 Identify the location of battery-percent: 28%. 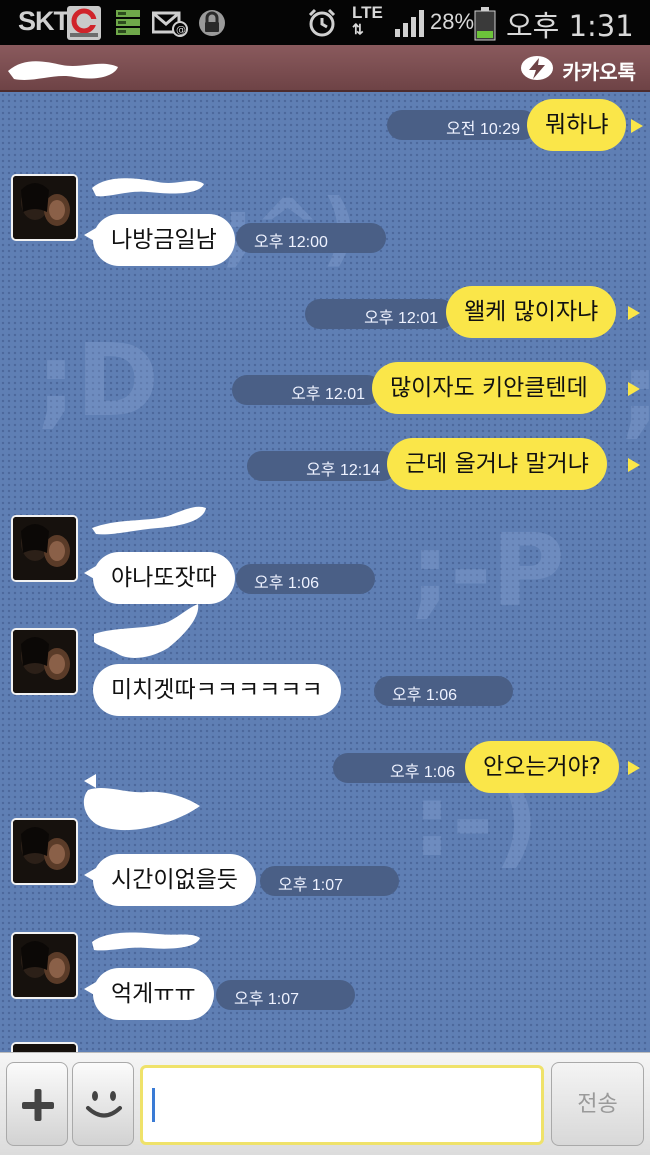
(452, 21).